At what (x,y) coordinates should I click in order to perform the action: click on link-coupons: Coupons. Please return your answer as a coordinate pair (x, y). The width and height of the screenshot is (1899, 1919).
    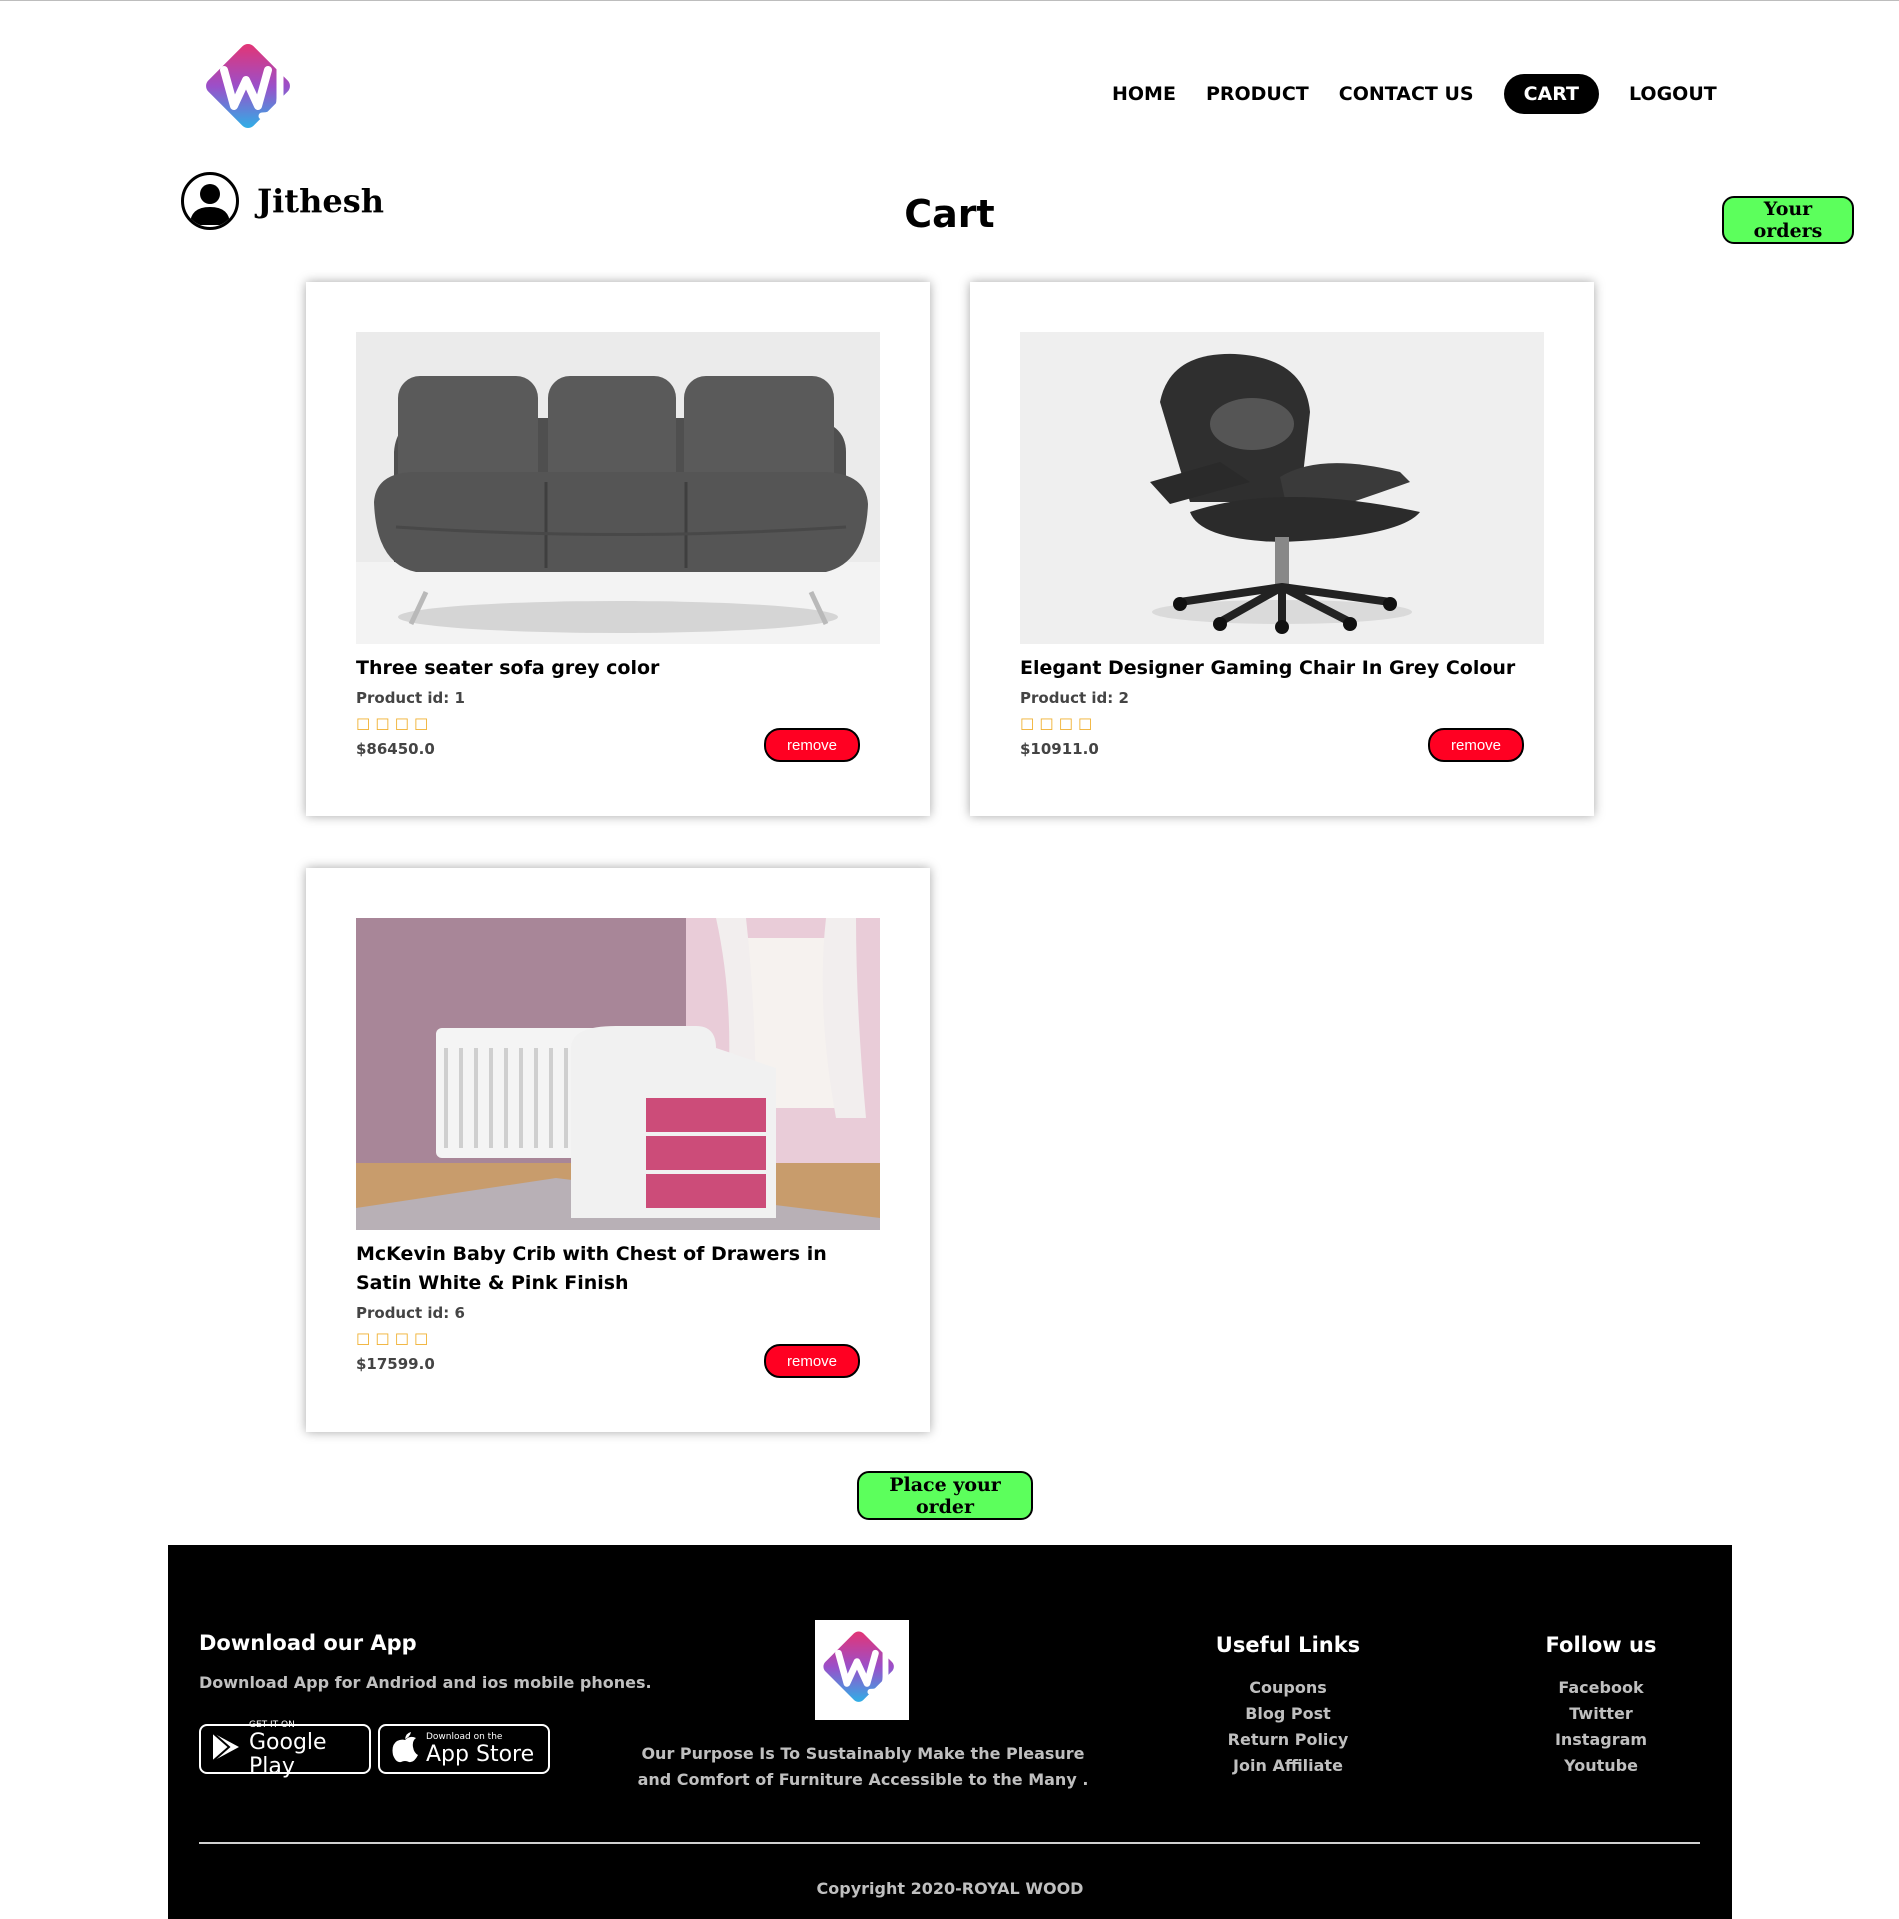
    Looking at the image, I should click on (1288, 1688).